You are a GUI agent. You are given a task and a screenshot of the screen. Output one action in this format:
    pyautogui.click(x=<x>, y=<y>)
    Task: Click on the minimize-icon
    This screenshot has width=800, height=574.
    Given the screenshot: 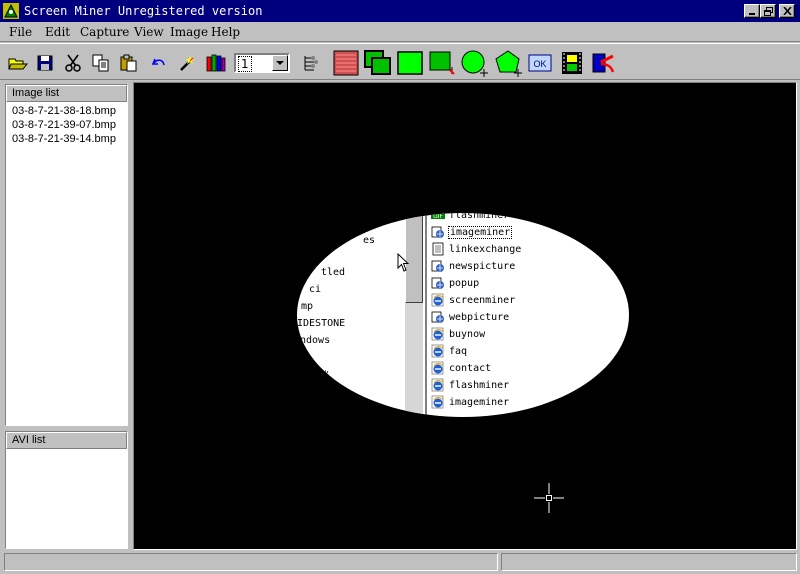 What is the action you would take?
    pyautogui.click(x=752, y=14)
    